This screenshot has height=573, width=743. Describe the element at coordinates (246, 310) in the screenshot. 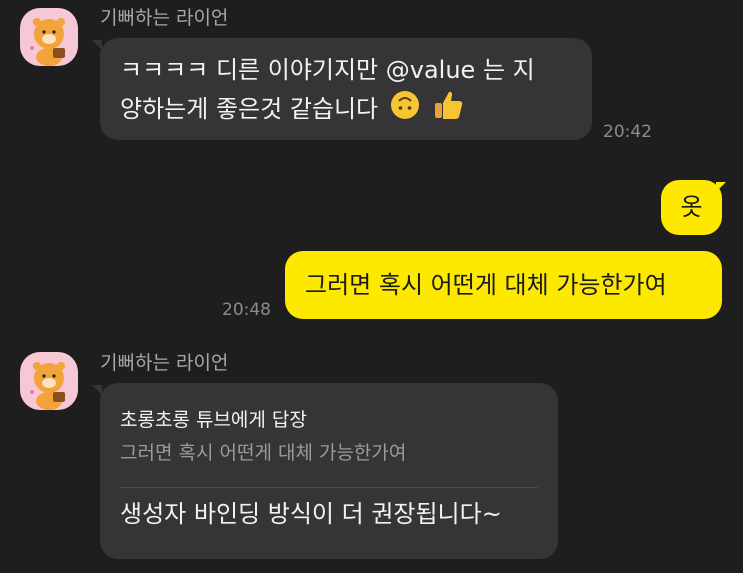

I see `timestamp: 20:48` at that location.